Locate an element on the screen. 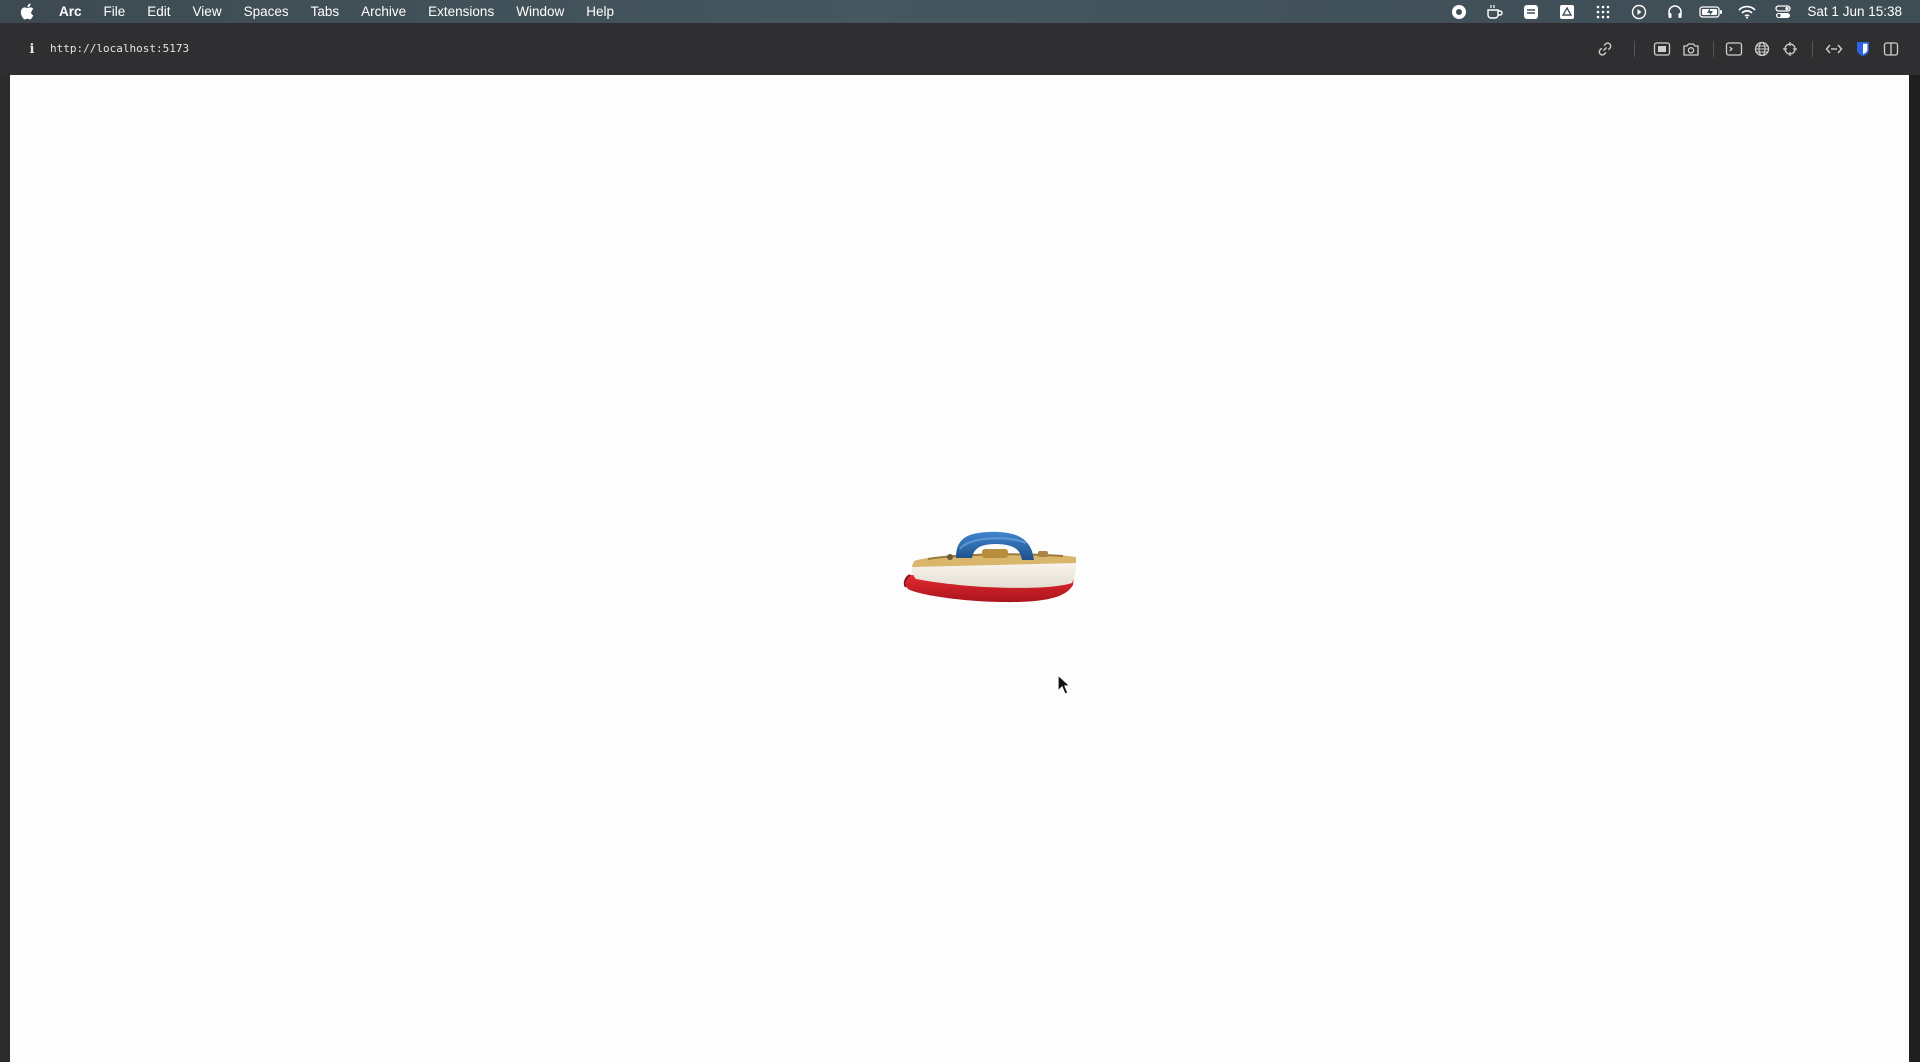 Image resolution: width=1920 pixels, height=1062 pixels. status-area: Sat 1 Jun 15:38 is located at coordinates (1680, 11).